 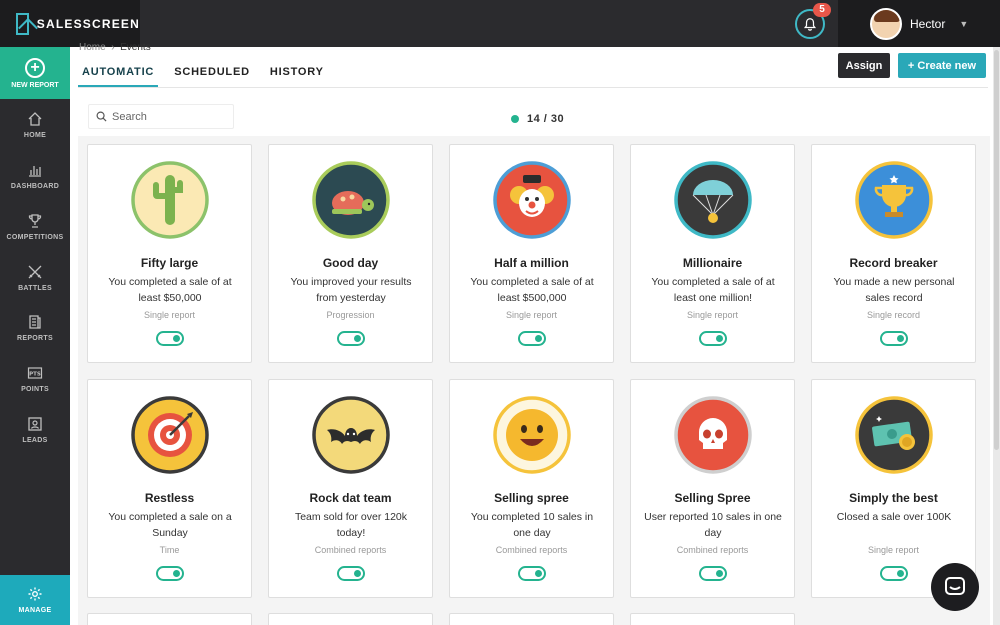 What do you see at coordinates (35, 610) in the screenshot?
I see `sidebar-item-label: MANAGE` at bounding box center [35, 610].